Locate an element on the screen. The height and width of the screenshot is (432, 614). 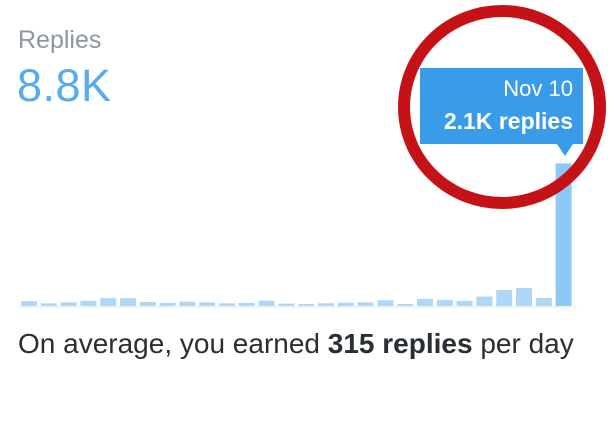
tooltip: Nov 10 2.1K replies is located at coordinates (501, 112).